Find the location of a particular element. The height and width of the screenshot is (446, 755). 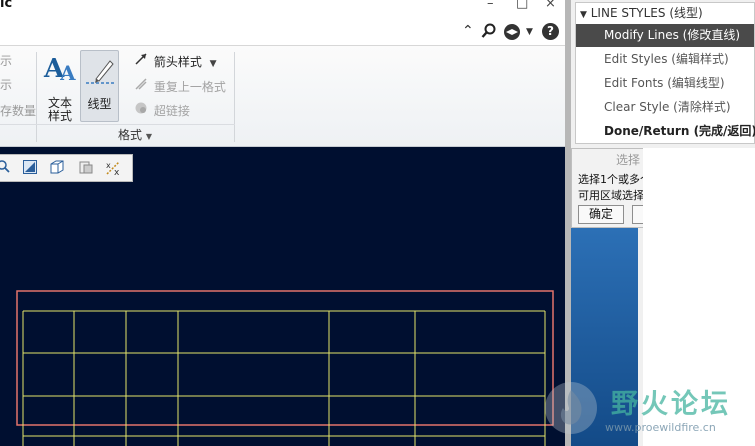

community-icon is located at coordinates (512, 34).